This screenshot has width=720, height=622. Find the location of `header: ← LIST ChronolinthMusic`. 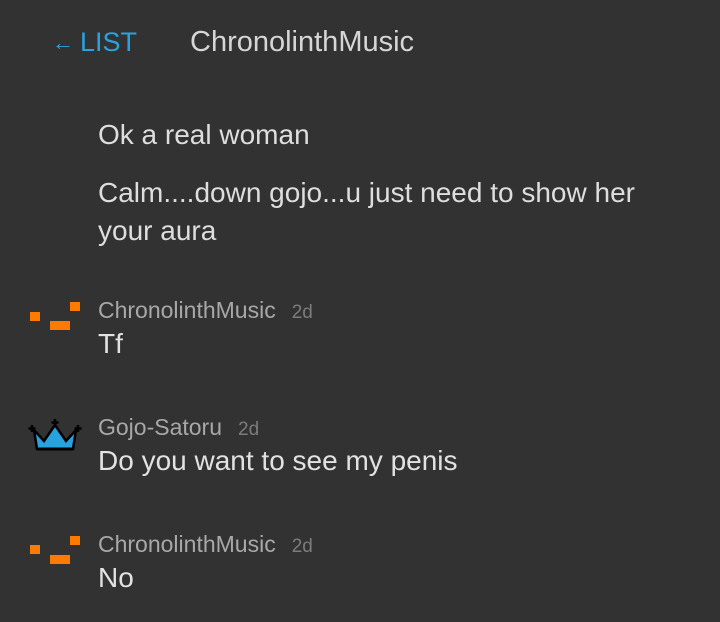

header: ← LIST ChronolinthMusic is located at coordinates (360, 42).